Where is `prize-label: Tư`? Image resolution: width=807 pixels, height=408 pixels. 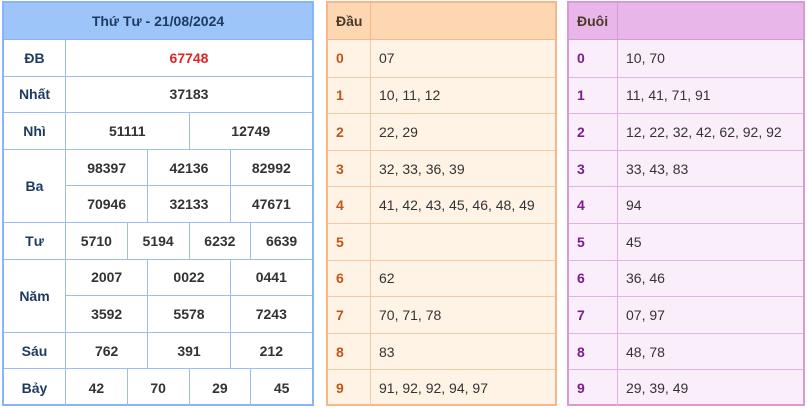
prize-label: Tư is located at coordinates (35, 240).